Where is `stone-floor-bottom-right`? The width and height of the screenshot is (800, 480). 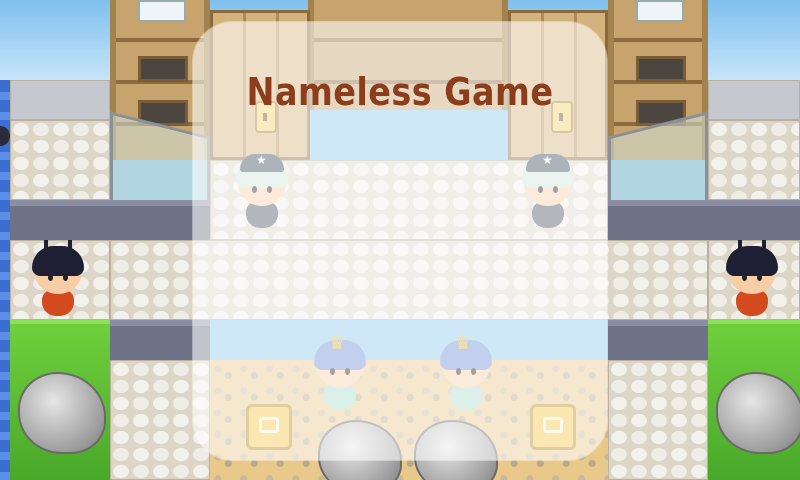
stone-floor-bottom-right is located at coordinates (658, 420).